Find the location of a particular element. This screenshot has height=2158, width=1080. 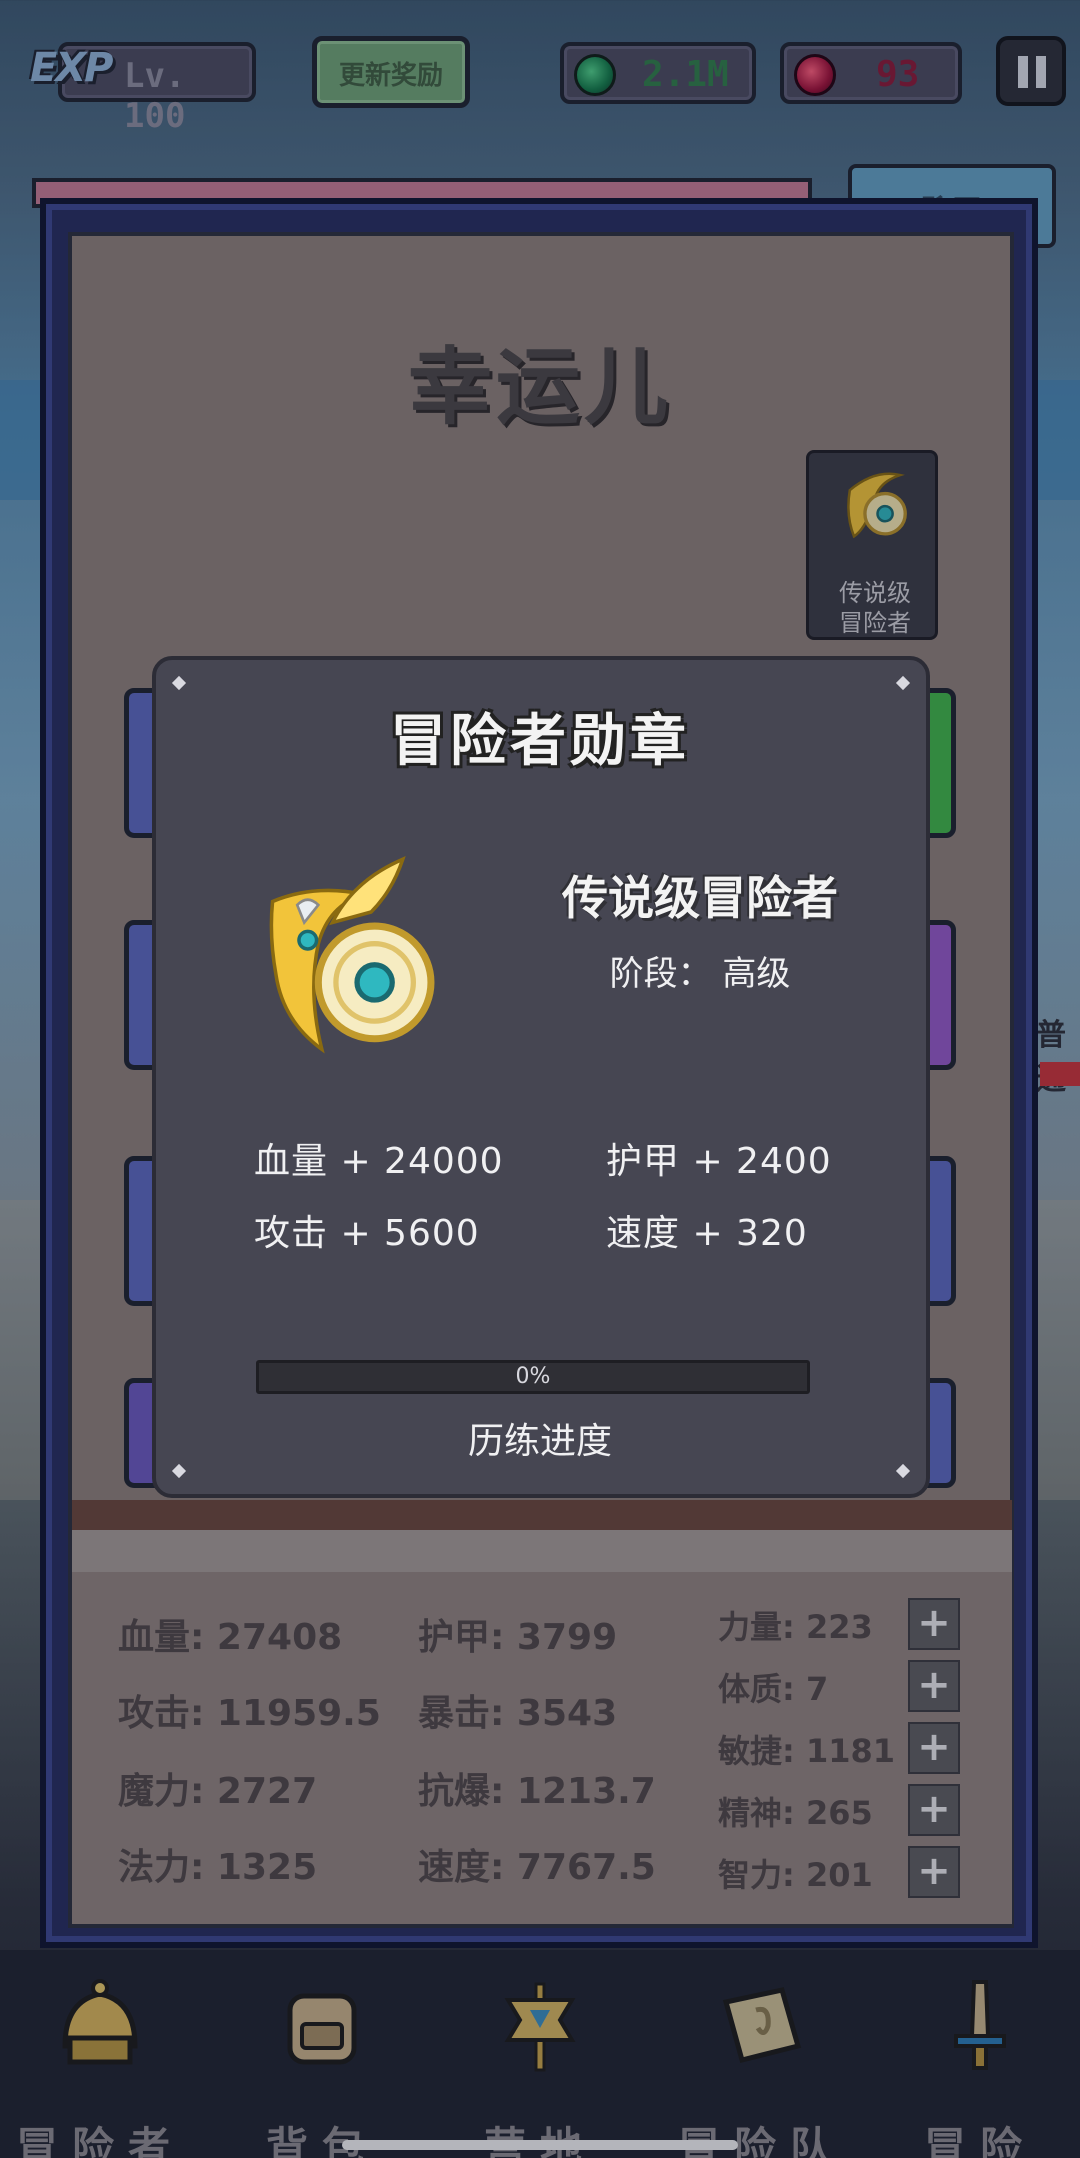

medal-attr-attack: 攻击 + 5600 is located at coordinates (367, 1233).